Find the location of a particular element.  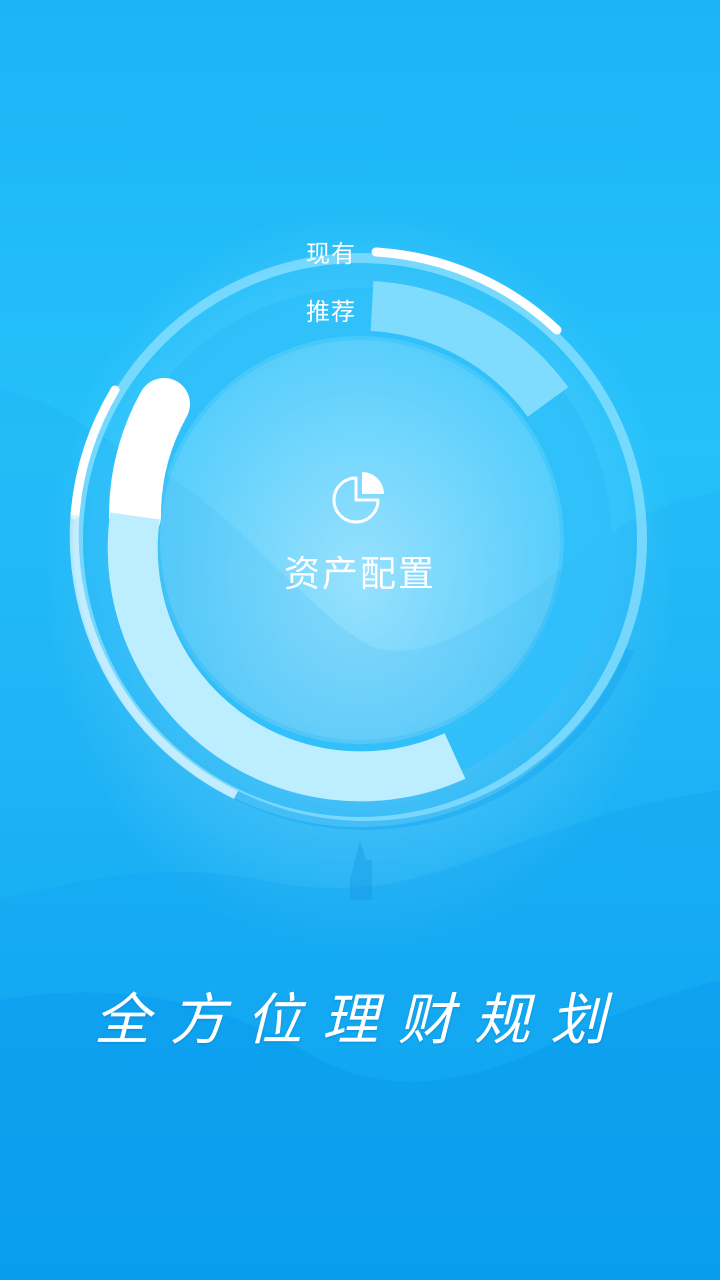

pie-chart-icon is located at coordinates (358, 498).